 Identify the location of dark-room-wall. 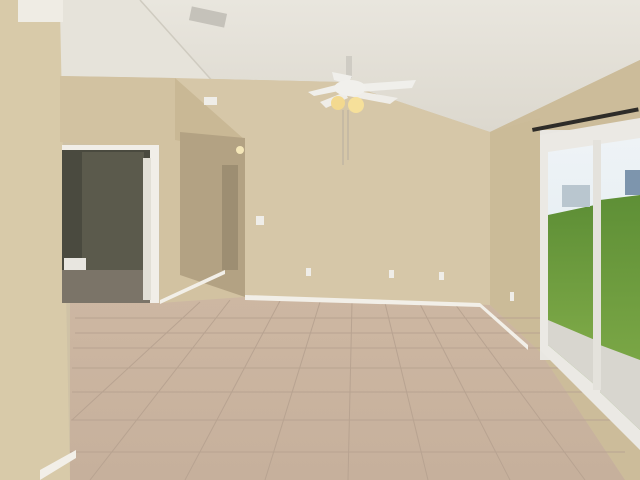
(113, 211).